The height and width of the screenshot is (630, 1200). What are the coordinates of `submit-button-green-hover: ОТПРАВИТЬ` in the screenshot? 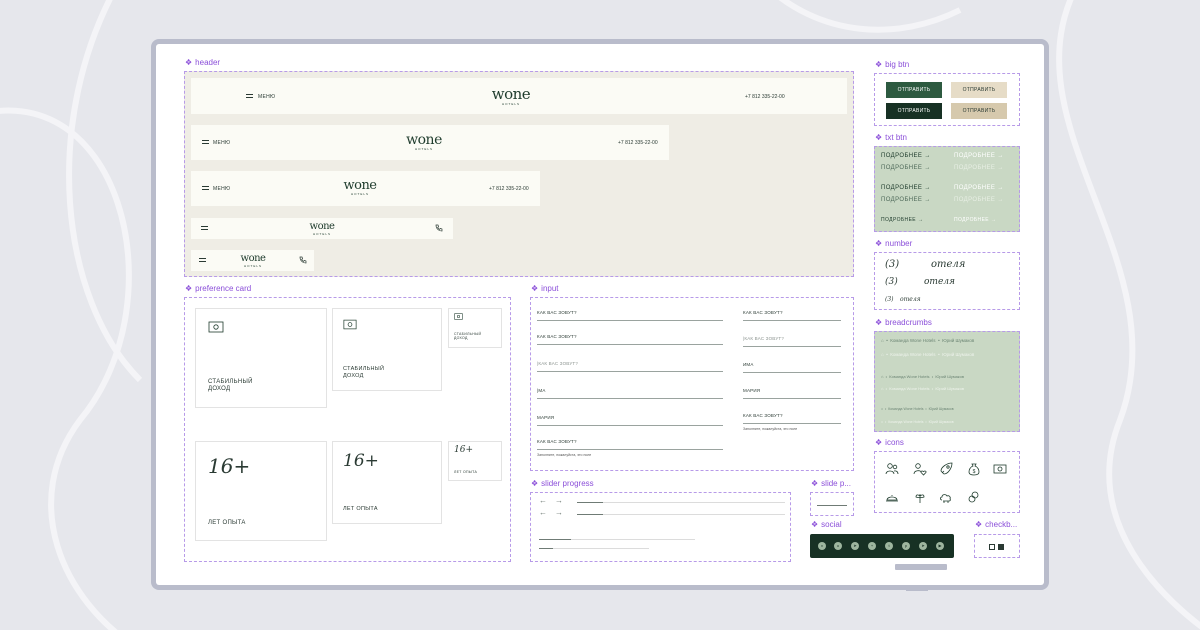 It's located at (914, 111).